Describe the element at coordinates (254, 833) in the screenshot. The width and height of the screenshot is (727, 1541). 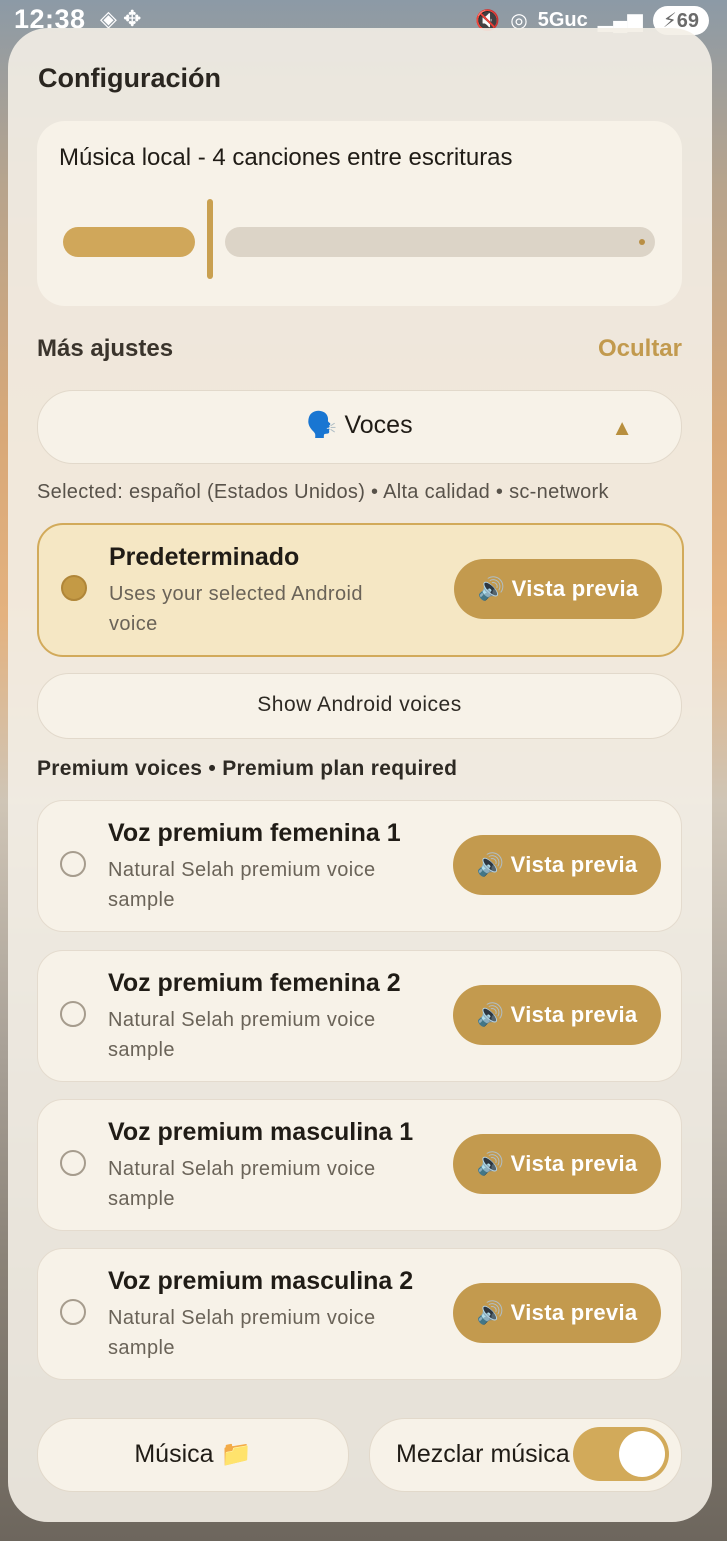
I see `voice-name: Voz premium femenina 1` at that location.